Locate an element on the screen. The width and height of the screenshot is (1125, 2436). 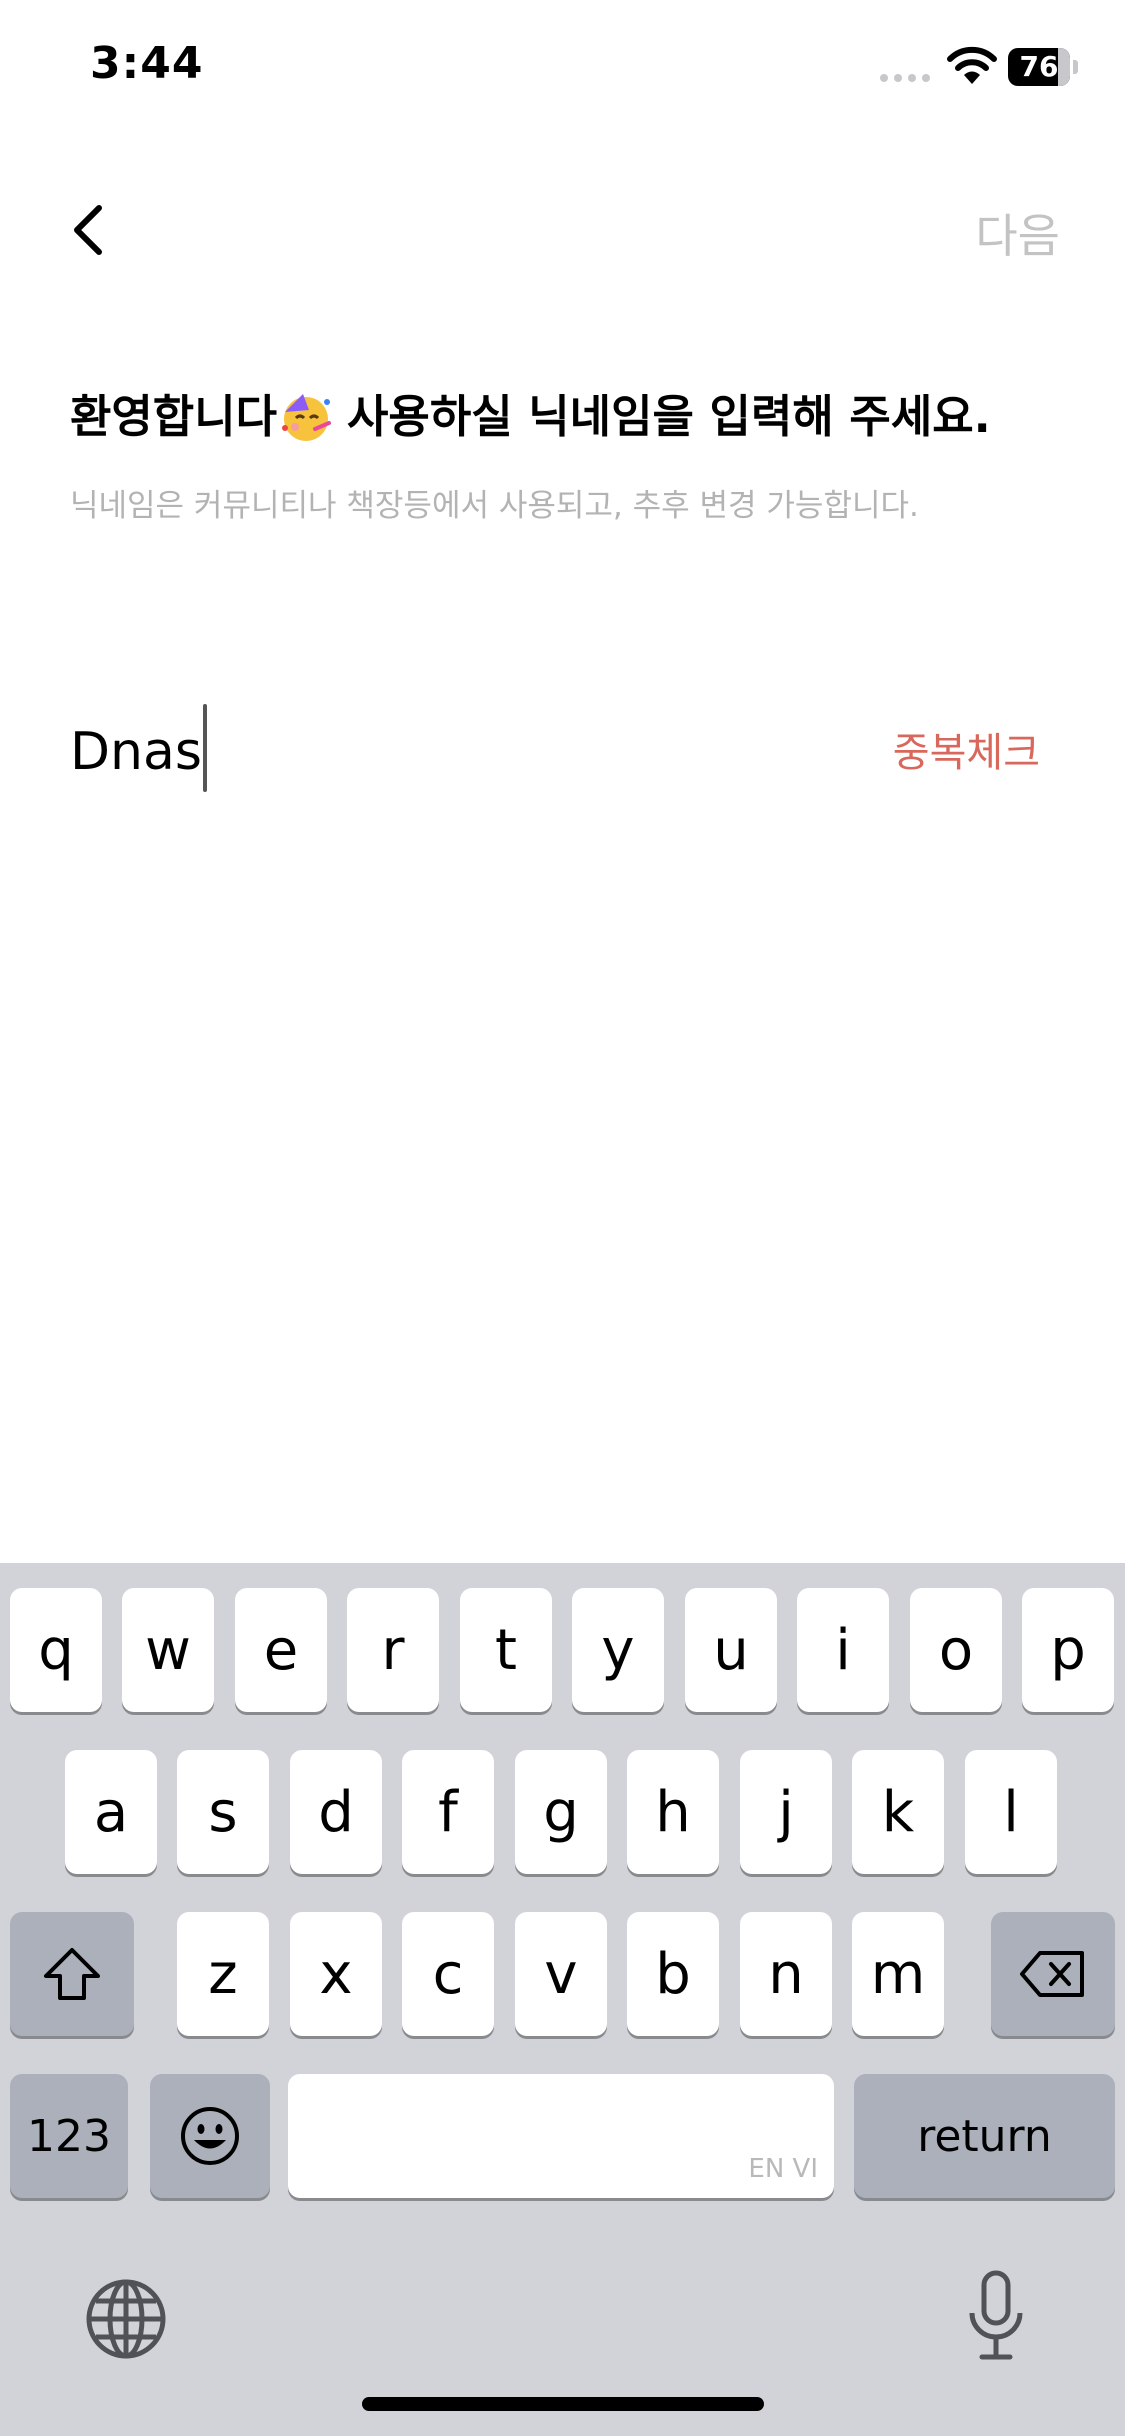
key-p: p is located at coordinates (1068, 1650).